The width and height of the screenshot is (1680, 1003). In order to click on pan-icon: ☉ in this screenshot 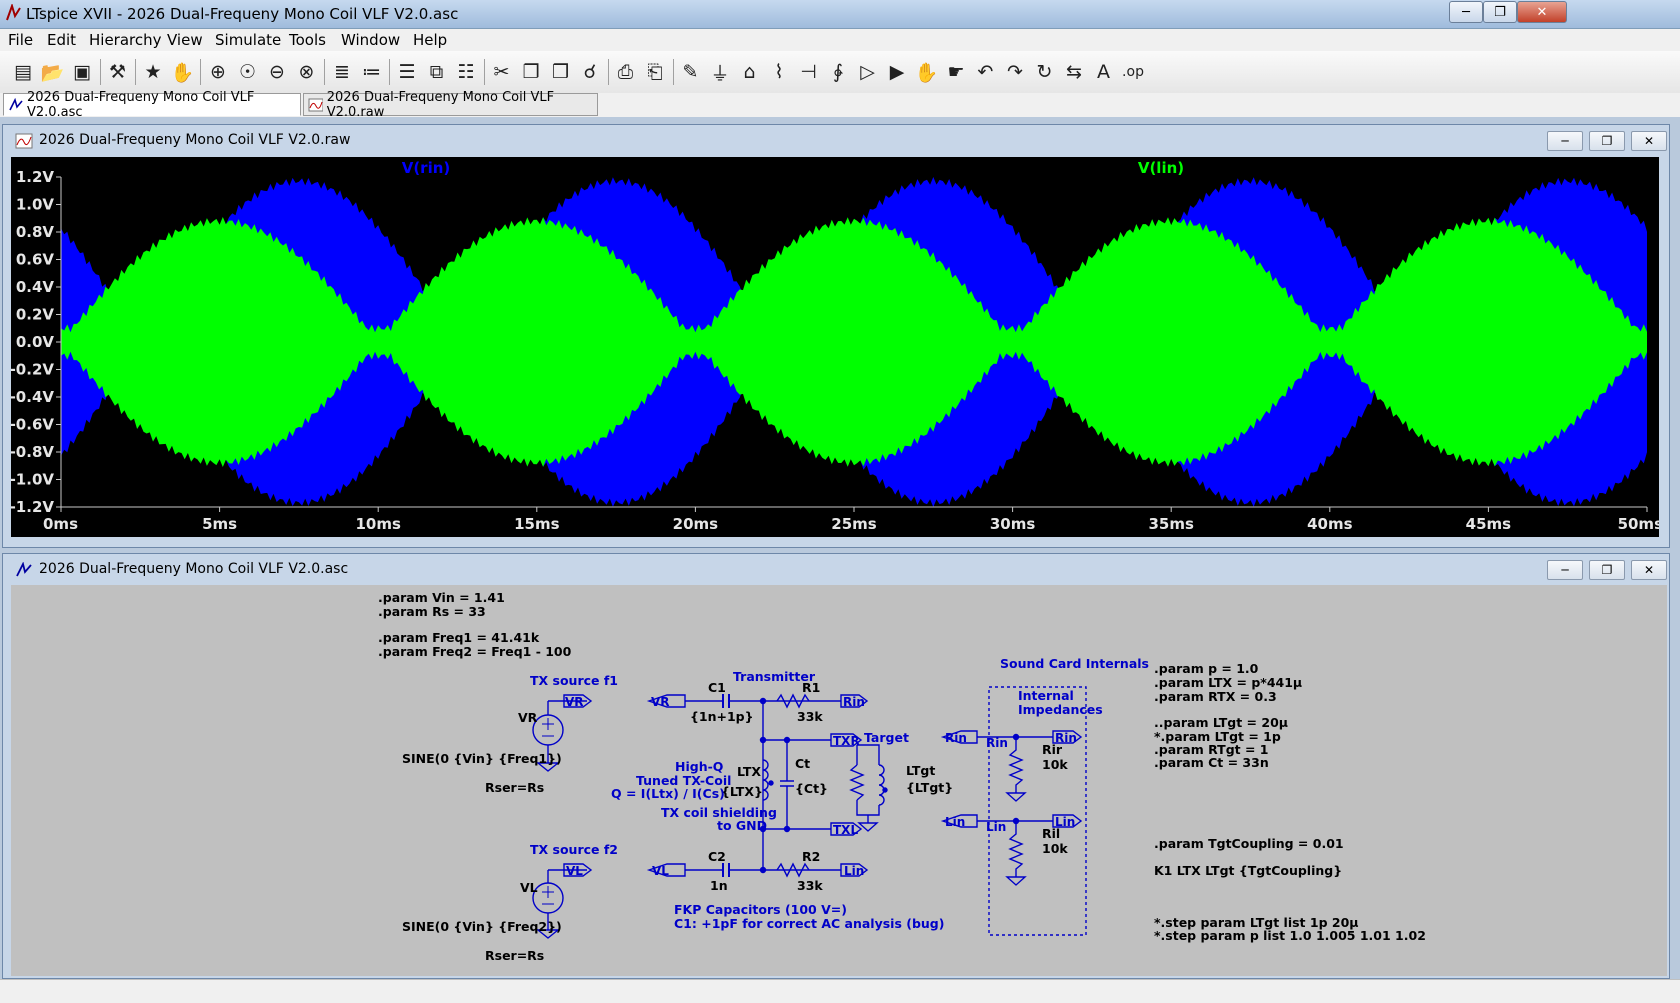, I will do `click(248, 72)`.